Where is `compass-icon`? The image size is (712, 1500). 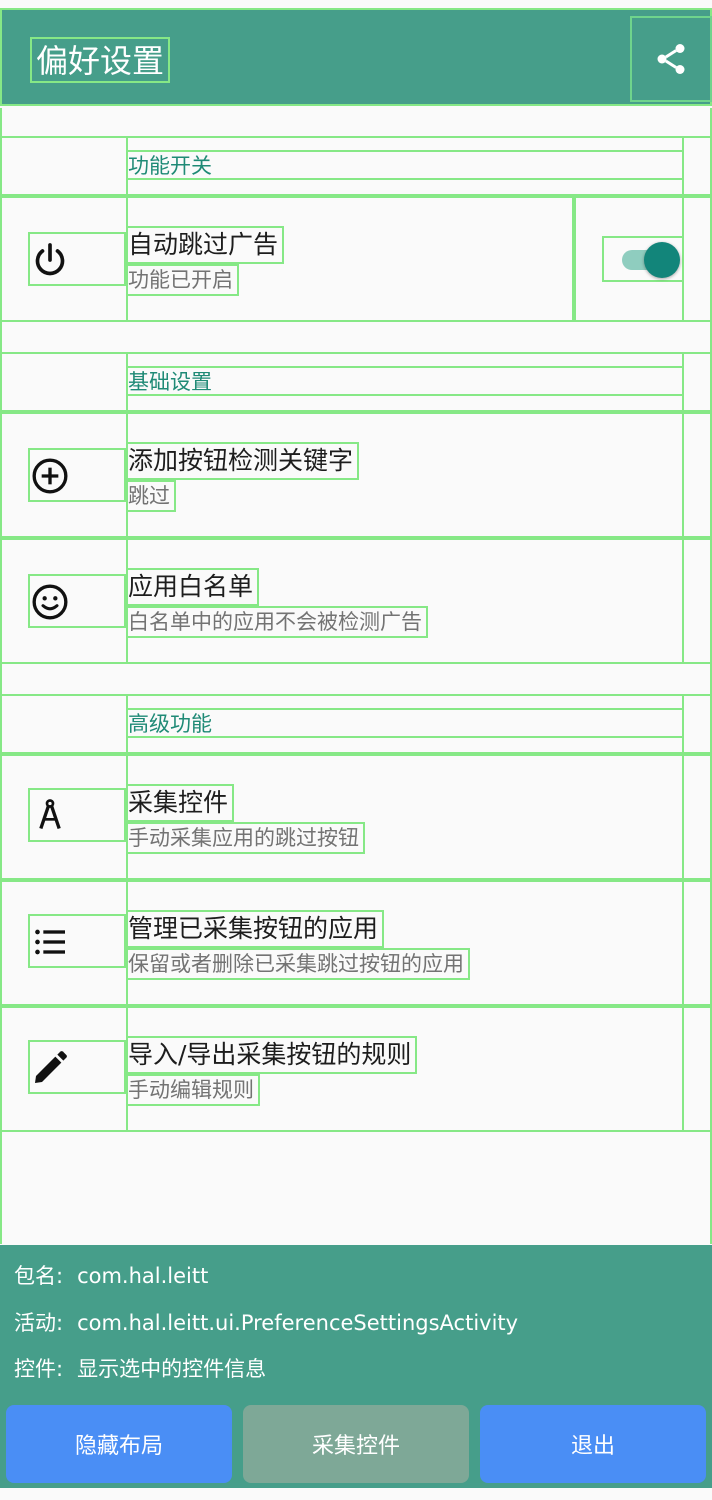
compass-icon is located at coordinates (50, 814).